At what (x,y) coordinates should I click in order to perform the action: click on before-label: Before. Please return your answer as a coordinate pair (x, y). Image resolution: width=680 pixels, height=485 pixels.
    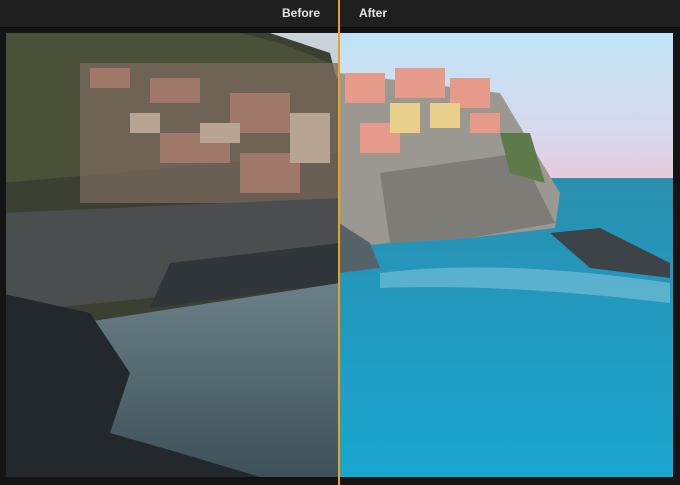
    Looking at the image, I should click on (300, 13).